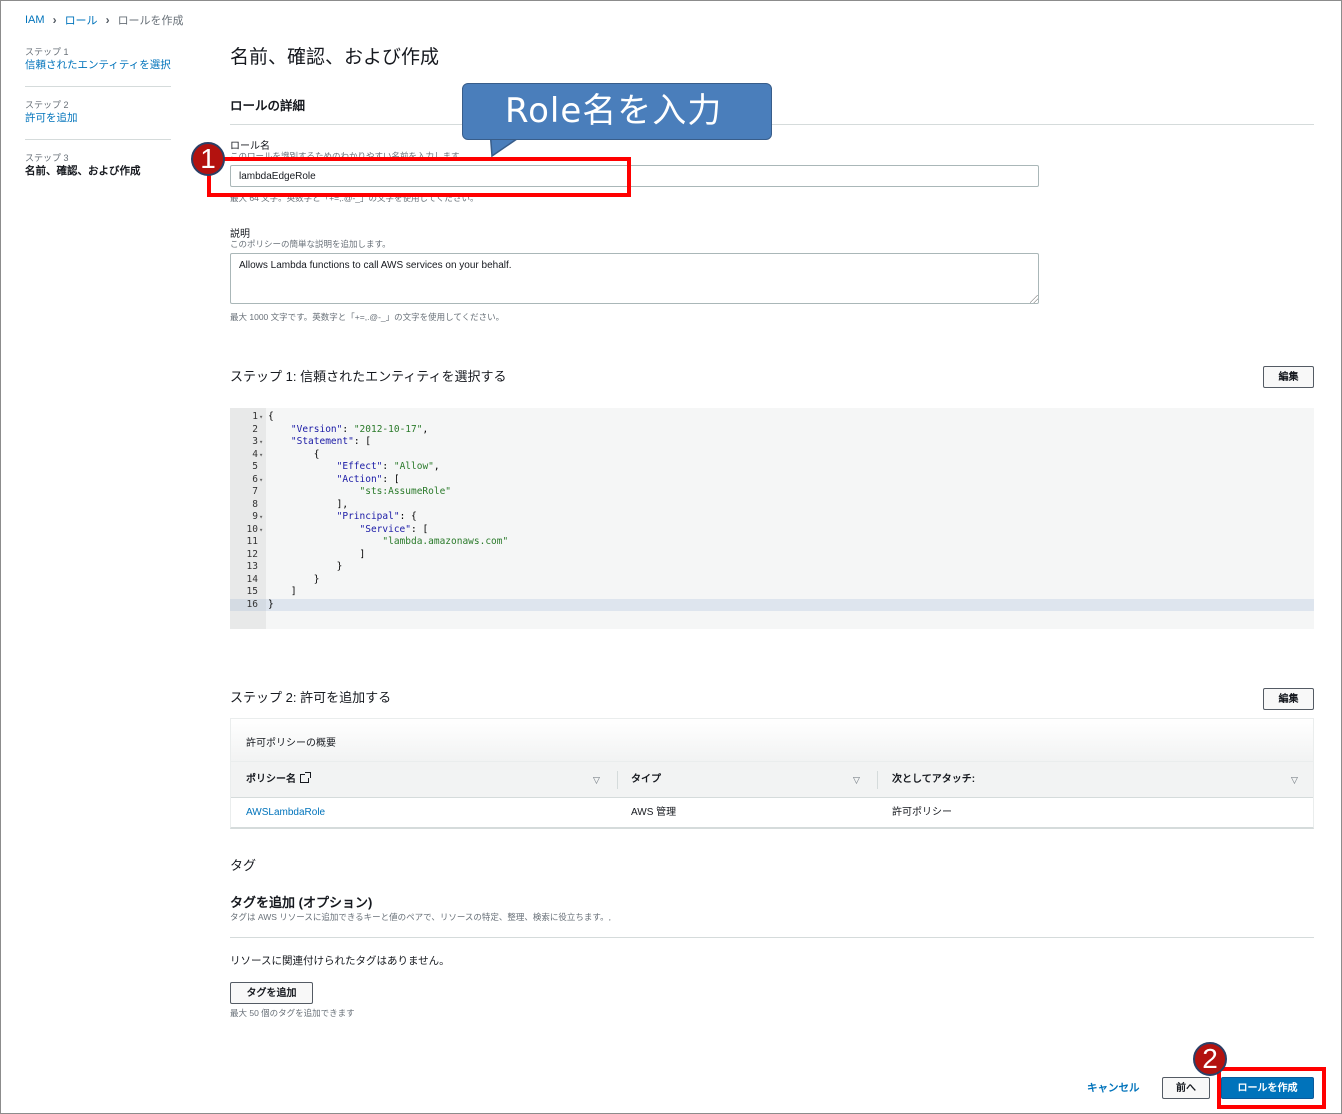 Image resolution: width=1342 pixels, height=1114 pixels. Describe the element at coordinates (1034, 299) in the screenshot. I see `resize-handle-icon` at that location.